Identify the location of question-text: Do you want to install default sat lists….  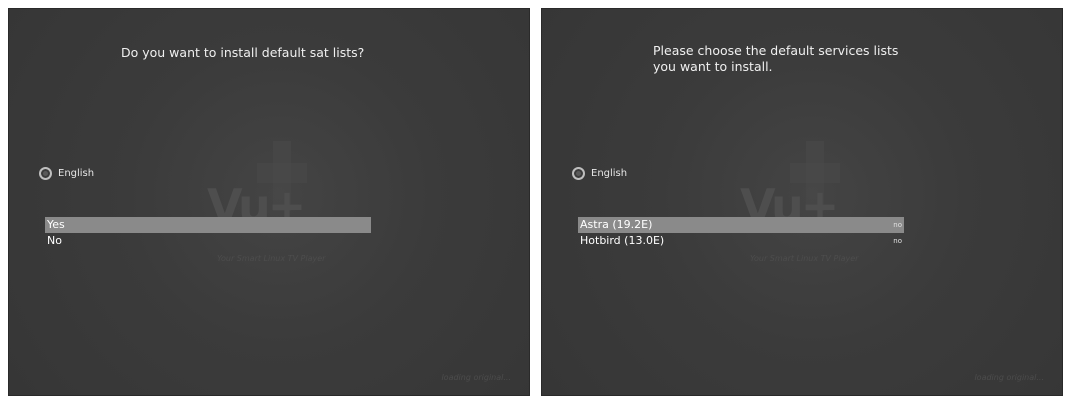
(243, 52).